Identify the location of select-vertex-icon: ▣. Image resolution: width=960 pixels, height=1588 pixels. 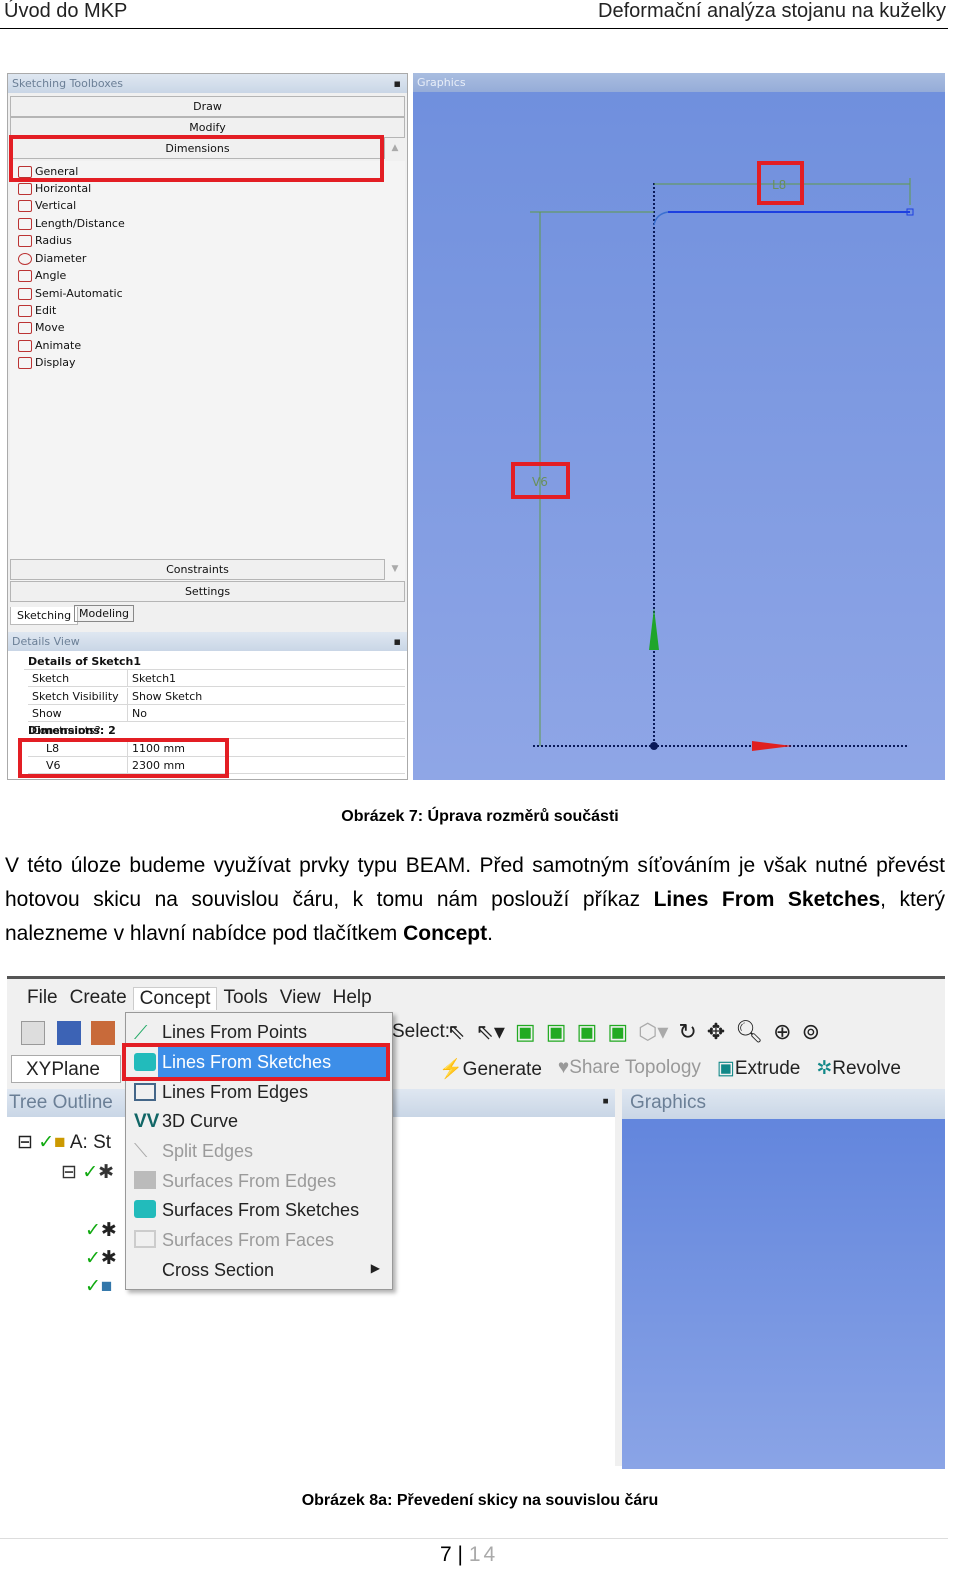
(525, 1032).